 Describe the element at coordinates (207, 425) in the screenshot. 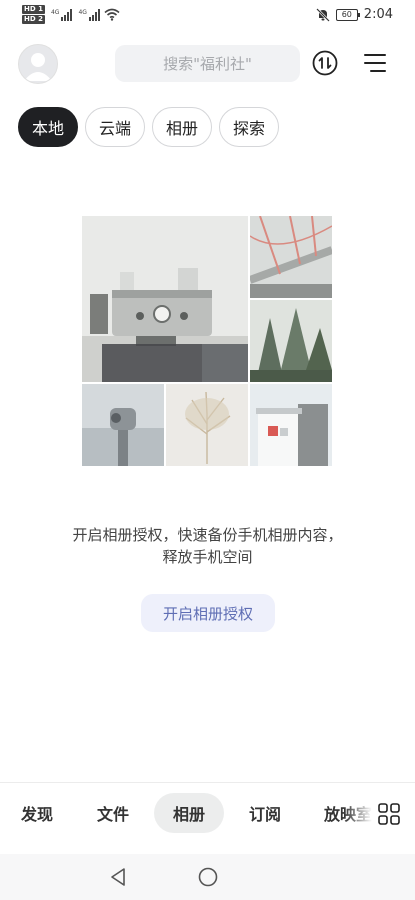

I see `dried-flower-image` at that location.